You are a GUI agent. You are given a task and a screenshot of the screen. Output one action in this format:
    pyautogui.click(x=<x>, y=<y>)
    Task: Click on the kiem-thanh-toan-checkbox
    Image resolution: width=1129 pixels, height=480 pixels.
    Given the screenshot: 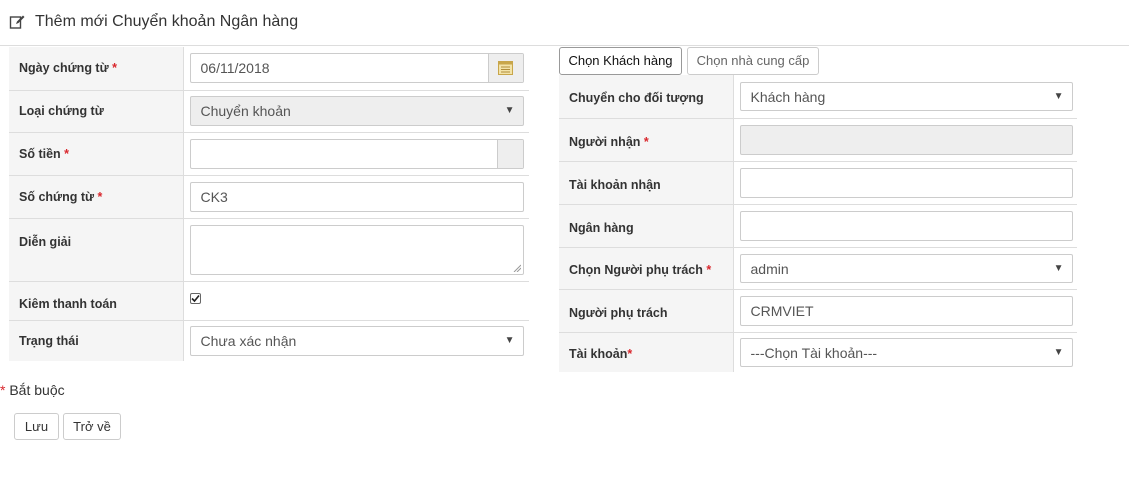 What is the action you would take?
    pyautogui.click(x=195, y=298)
    